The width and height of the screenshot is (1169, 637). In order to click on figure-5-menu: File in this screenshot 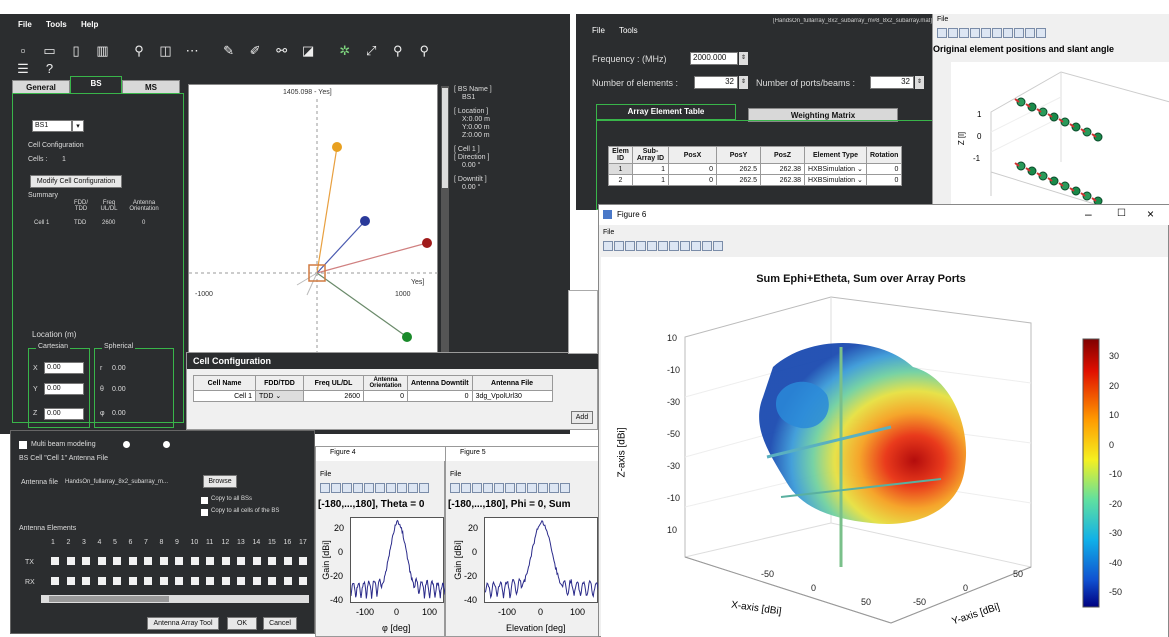, I will do `click(455, 474)`.